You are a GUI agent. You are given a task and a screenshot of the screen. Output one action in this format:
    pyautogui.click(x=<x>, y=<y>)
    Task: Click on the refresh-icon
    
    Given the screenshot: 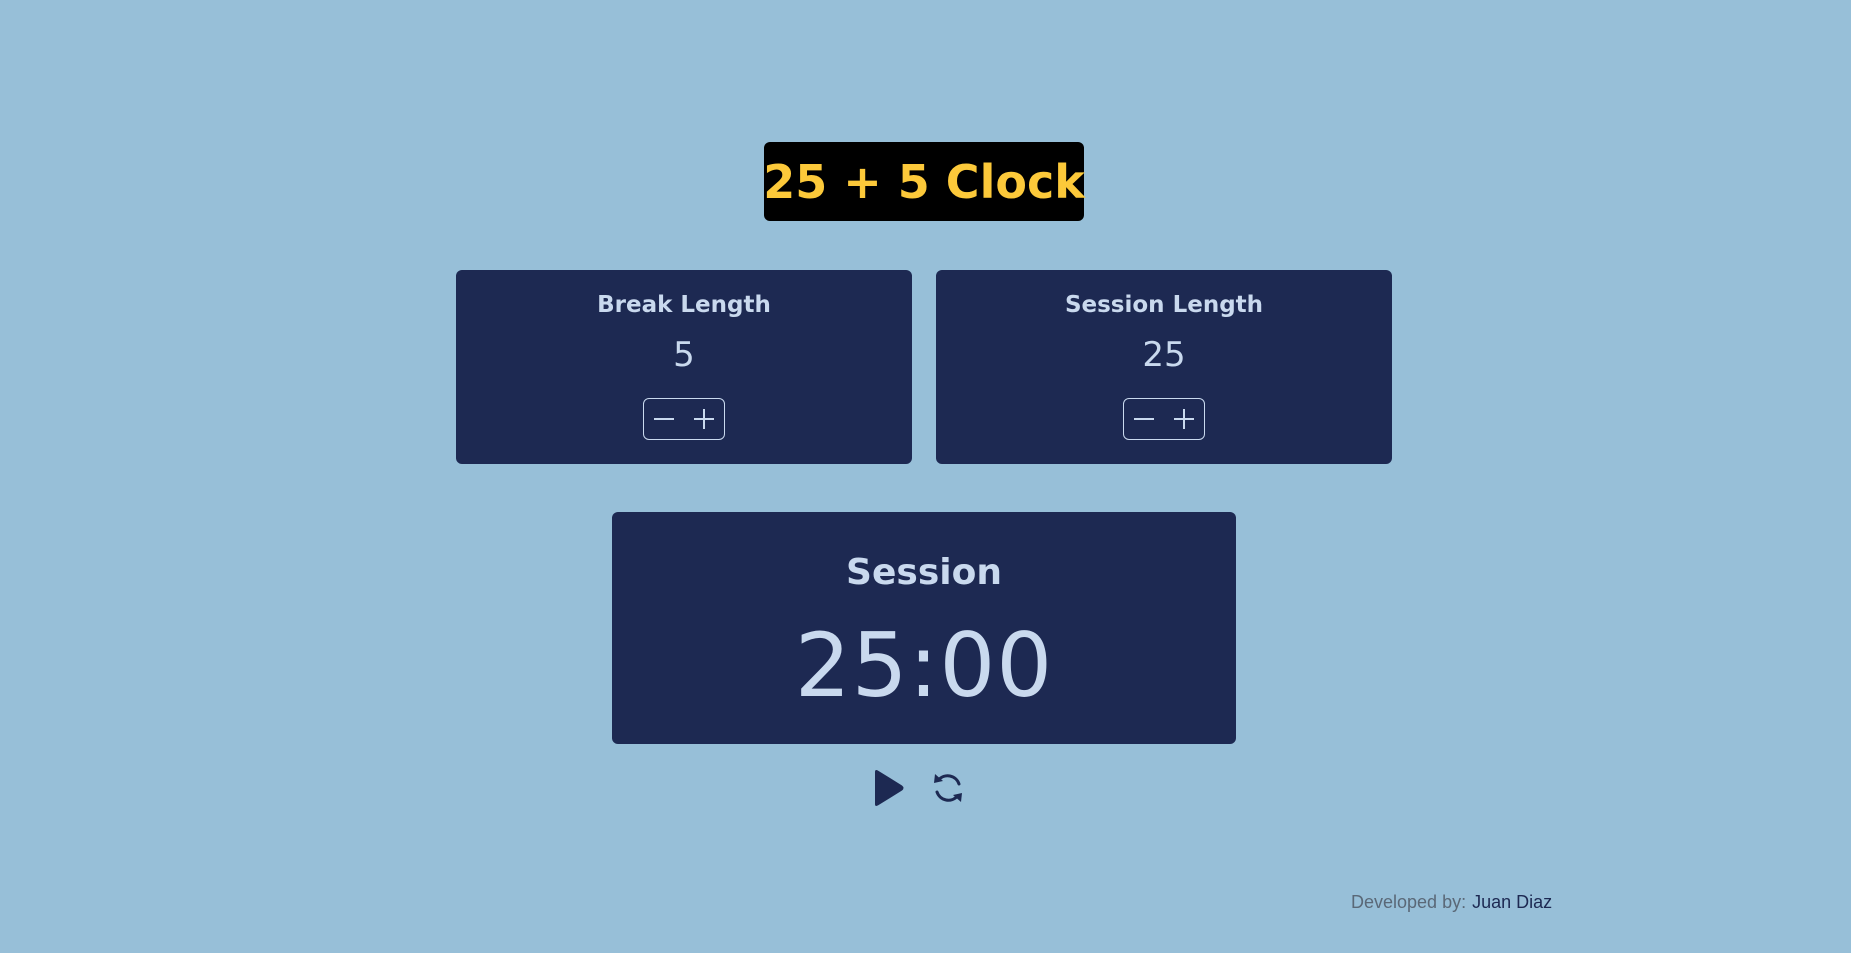 What is the action you would take?
    pyautogui.click(x=948, y=788)
    